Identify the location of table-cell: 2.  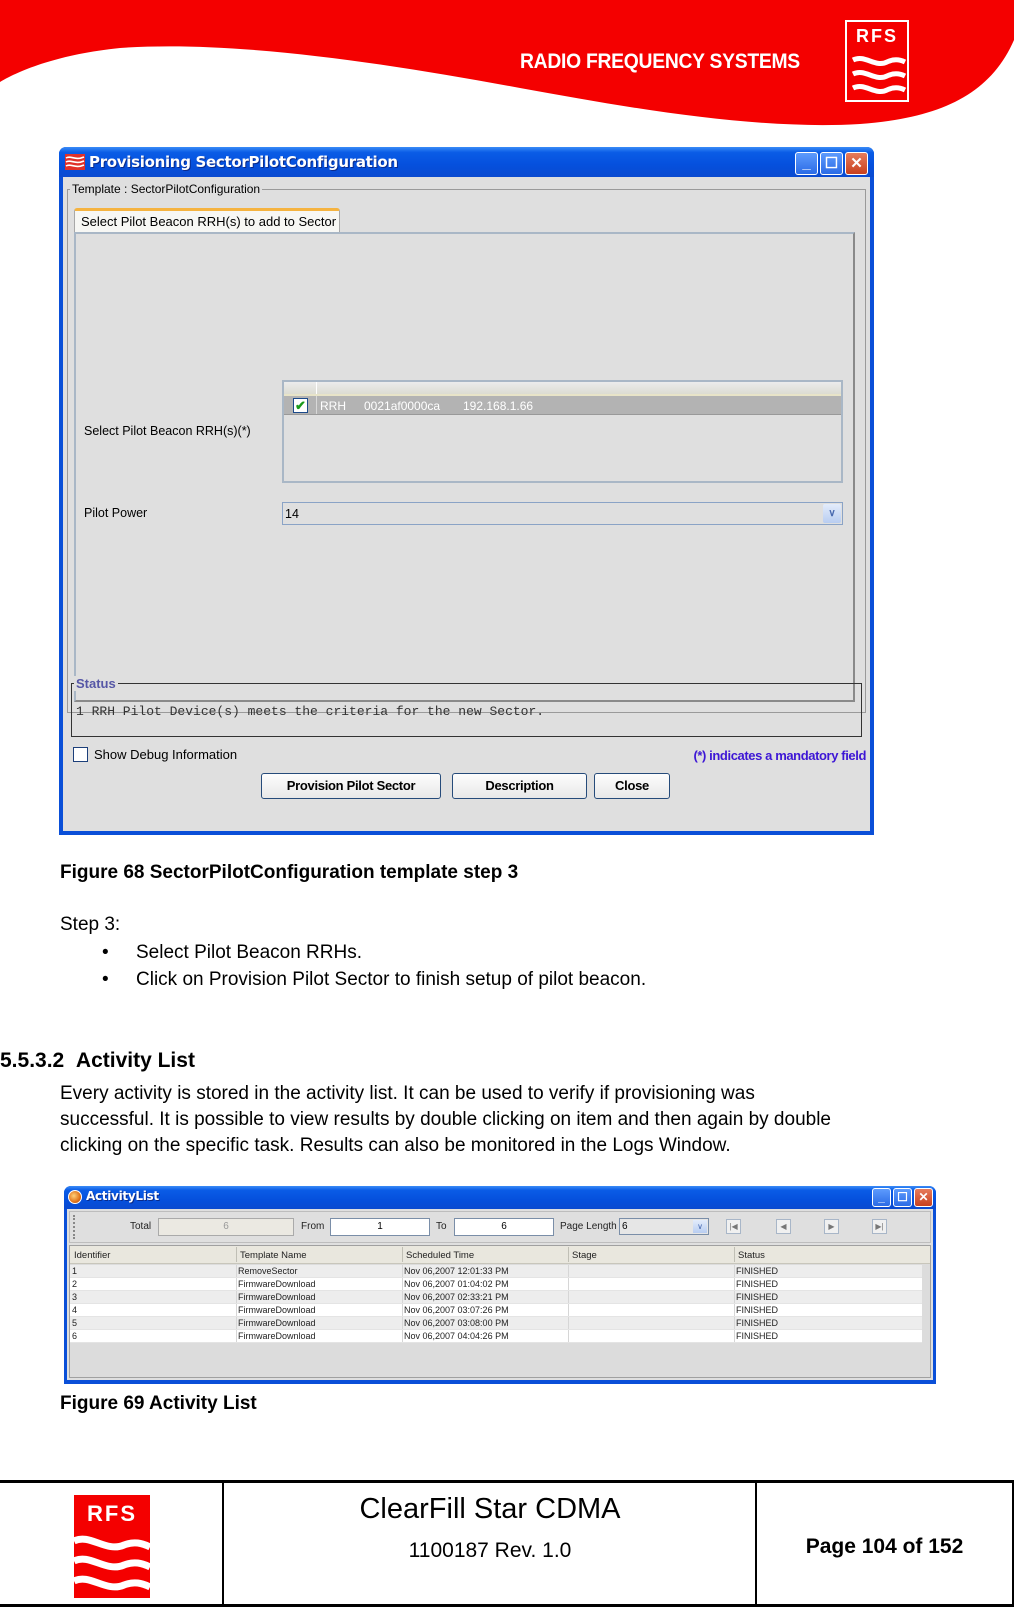
(75, 1284).